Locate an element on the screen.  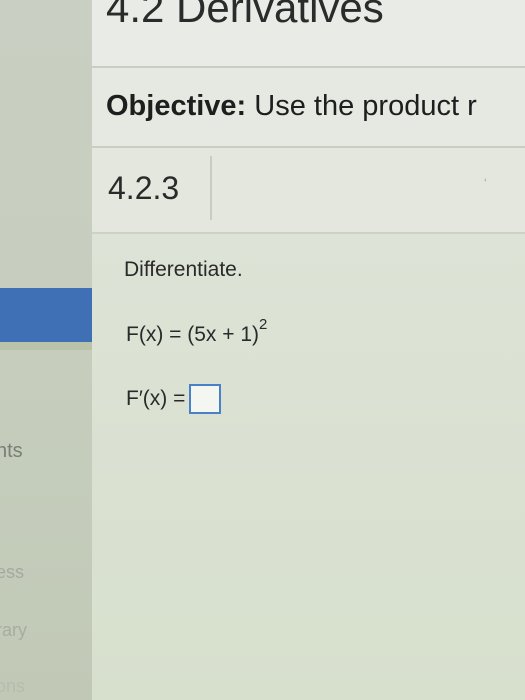
objective-description: Use the product r is located at coordinates (365, 106).